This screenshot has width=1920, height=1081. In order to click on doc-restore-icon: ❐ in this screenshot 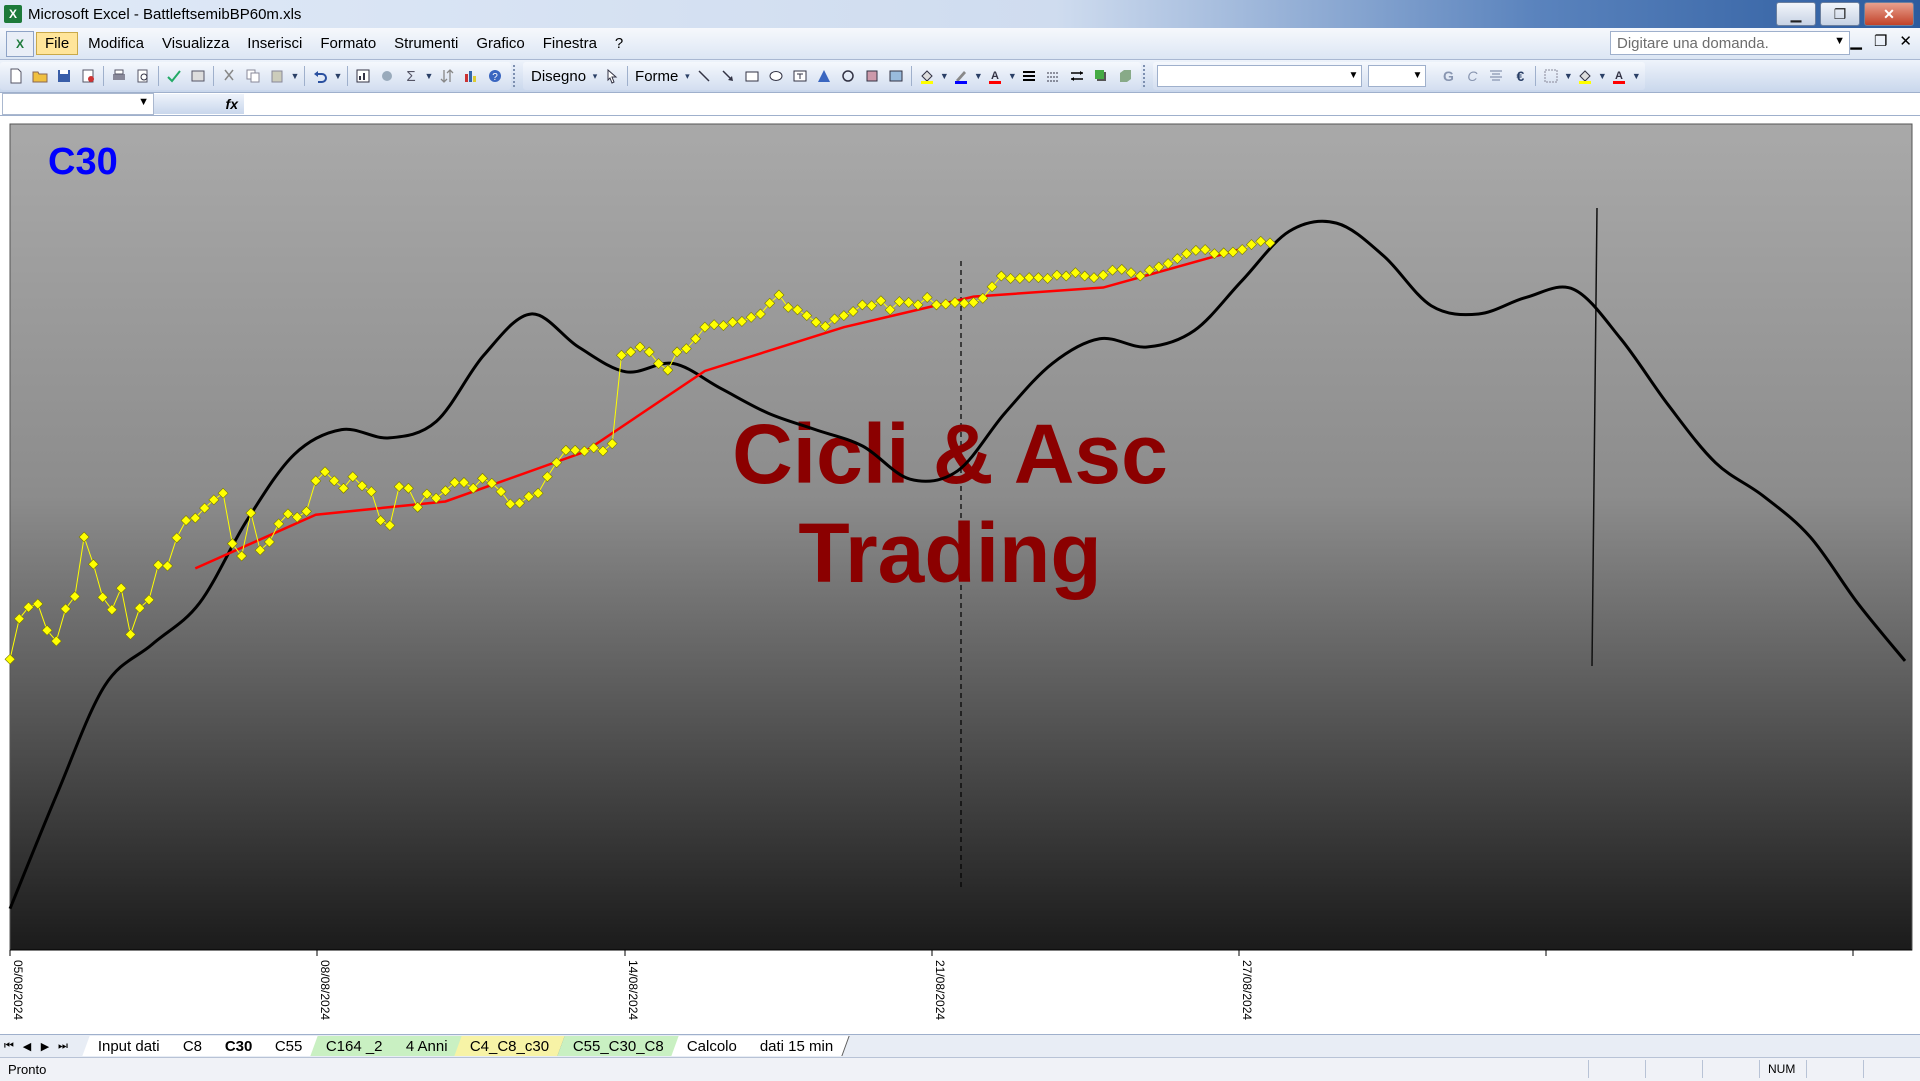, I will do `click(1880, 41)`.